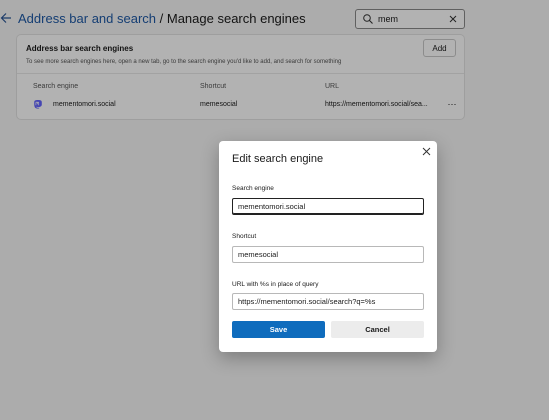 The height and width of the screenshot is (420, 549). What do you see at coordinates (278, 329) in the screenshot?
I see `save-button: Save` at bounding box center [278, 329].